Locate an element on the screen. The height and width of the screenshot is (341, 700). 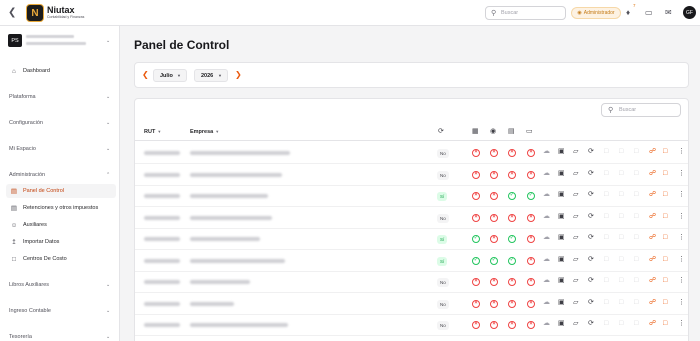
table-row: Sí ✓ × ✓ × ☁ ▣ ▱ ⟳ □ □ □ ☍ □ ⋮ is located at coordinates (411, 239).